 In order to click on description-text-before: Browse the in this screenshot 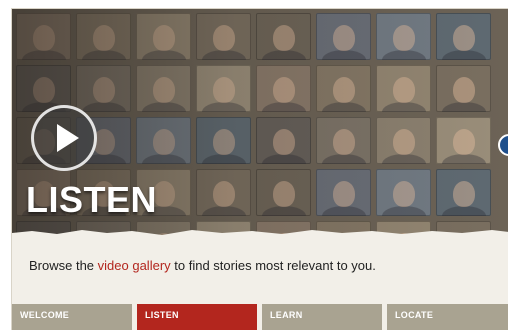, I will do `click(63, 265)`.